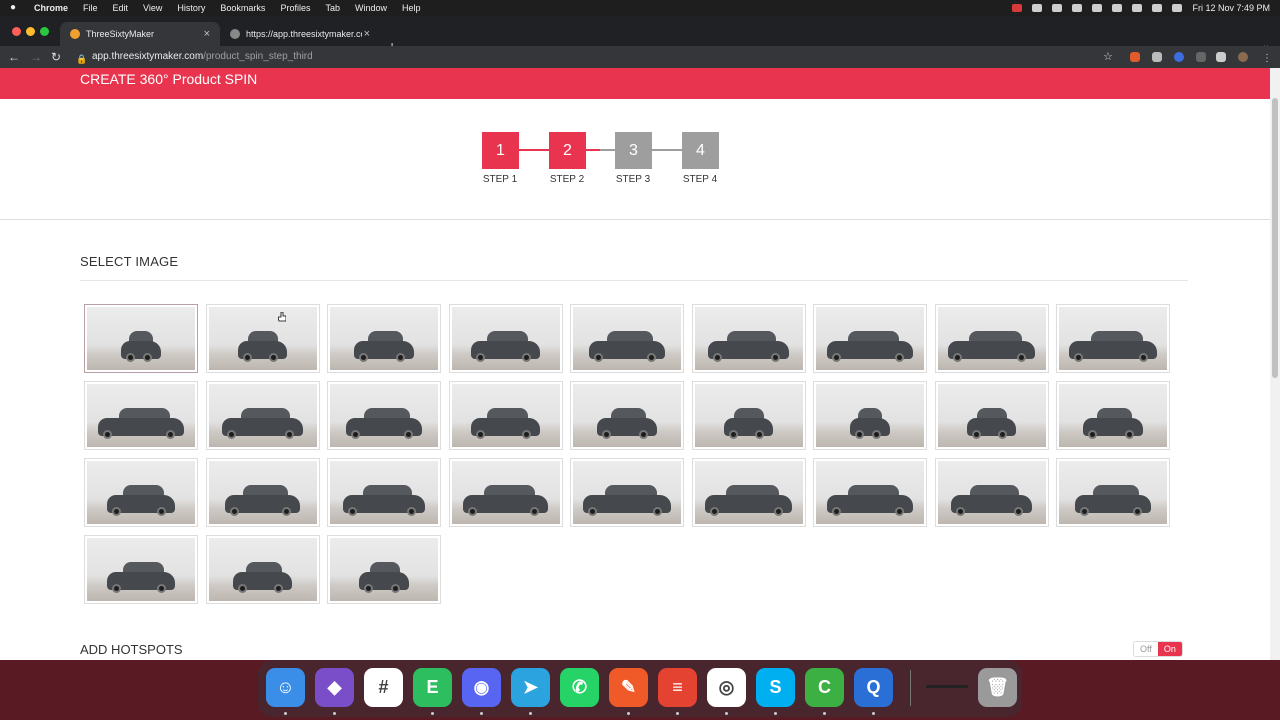 The height and width of the screenshot is (720, 1280). Describe the element at coordinates (824, 687) in the screenshot. I see `camtasia-icon: C` at that location.